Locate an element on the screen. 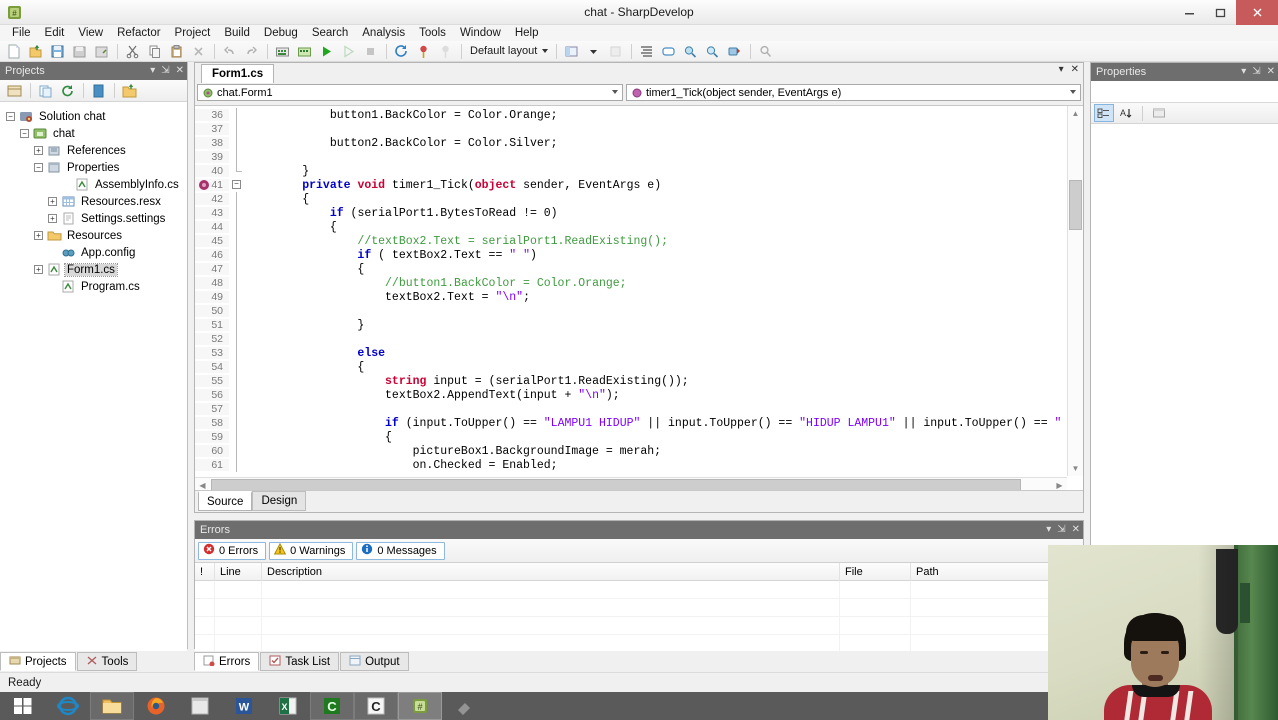 The height and width of the screenshot is (720, 1278). file-explorer-icon is located at coordinates (112, 706).